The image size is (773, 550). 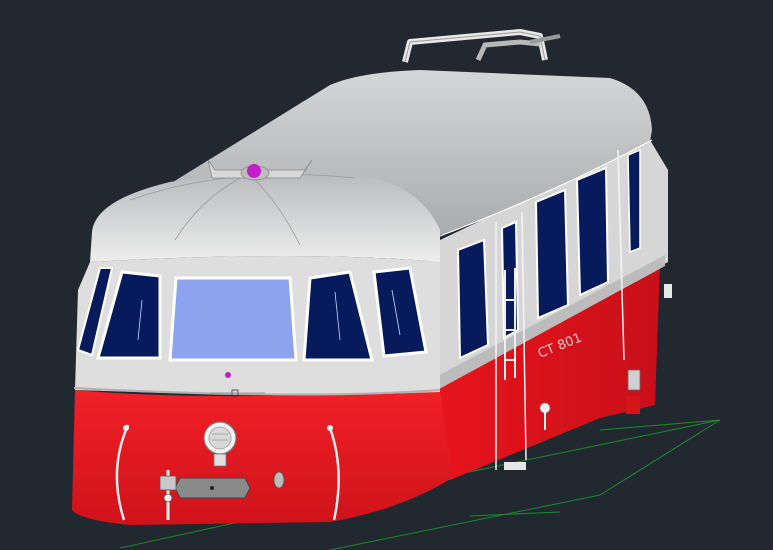 I want to click on front-marker-dot, so click(x=228, y=375).